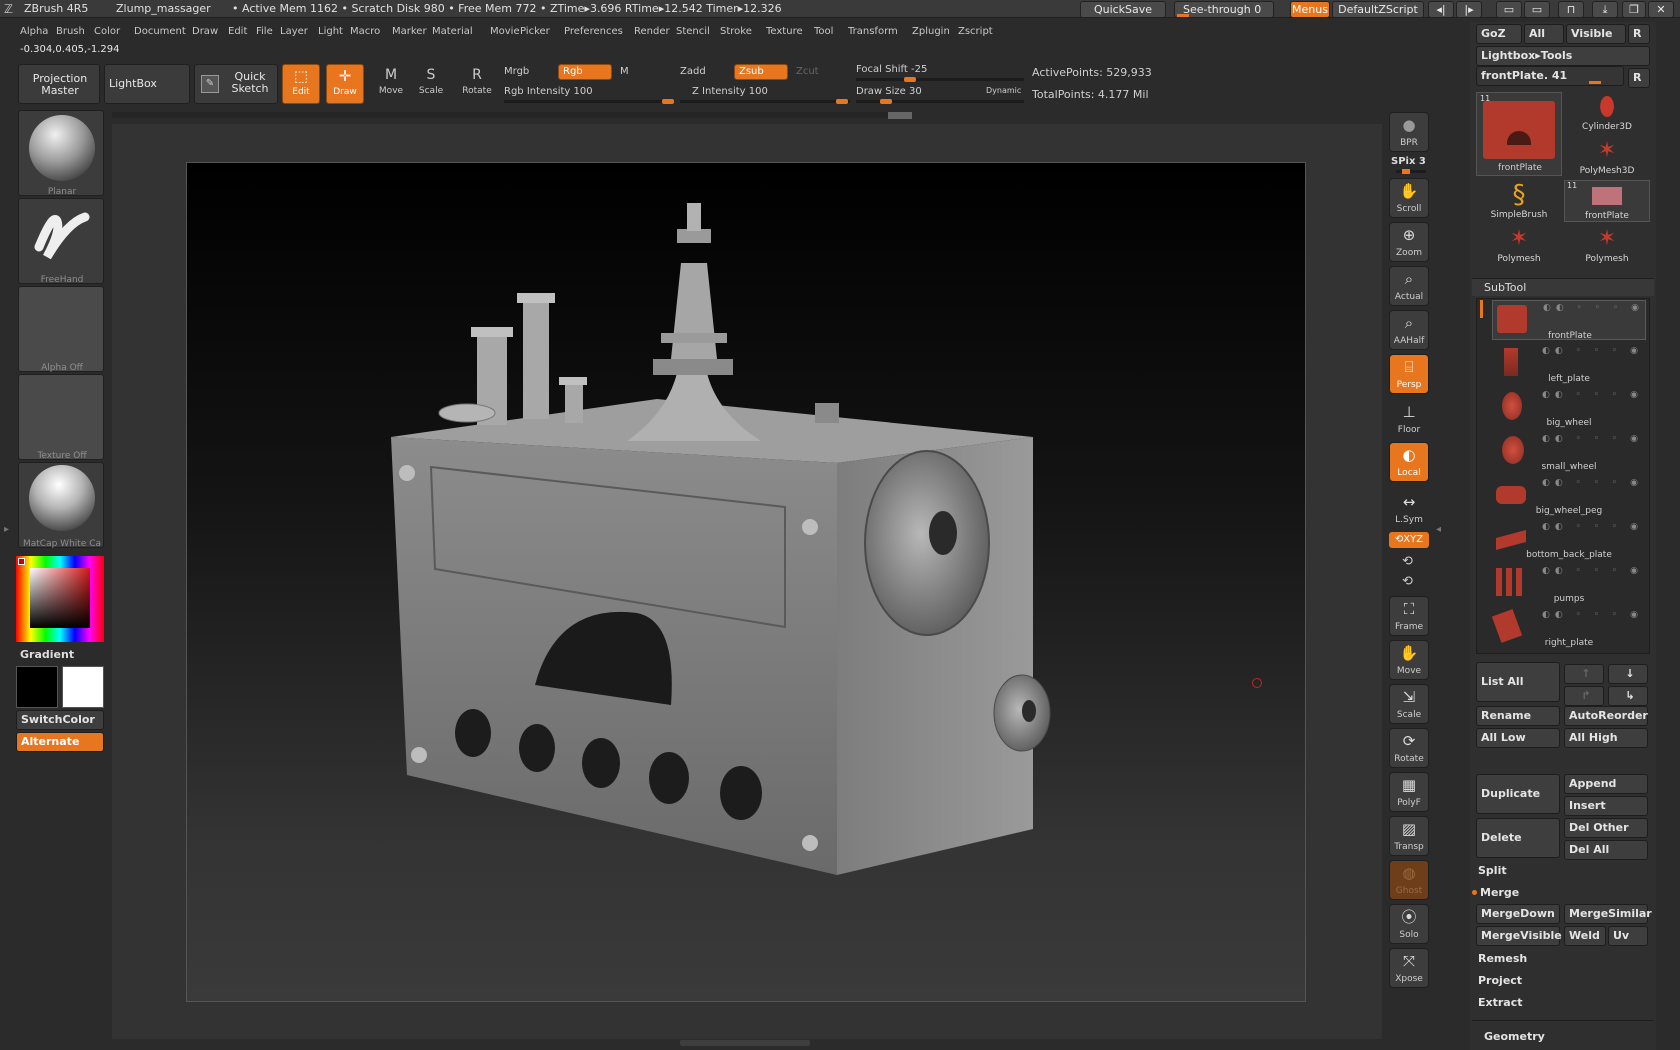 This screenshot has width=1680, height=1050. Describe the element at coordinates (1514, 1036) in the screenshot. I see `geometry-section: Geometry` at that location.